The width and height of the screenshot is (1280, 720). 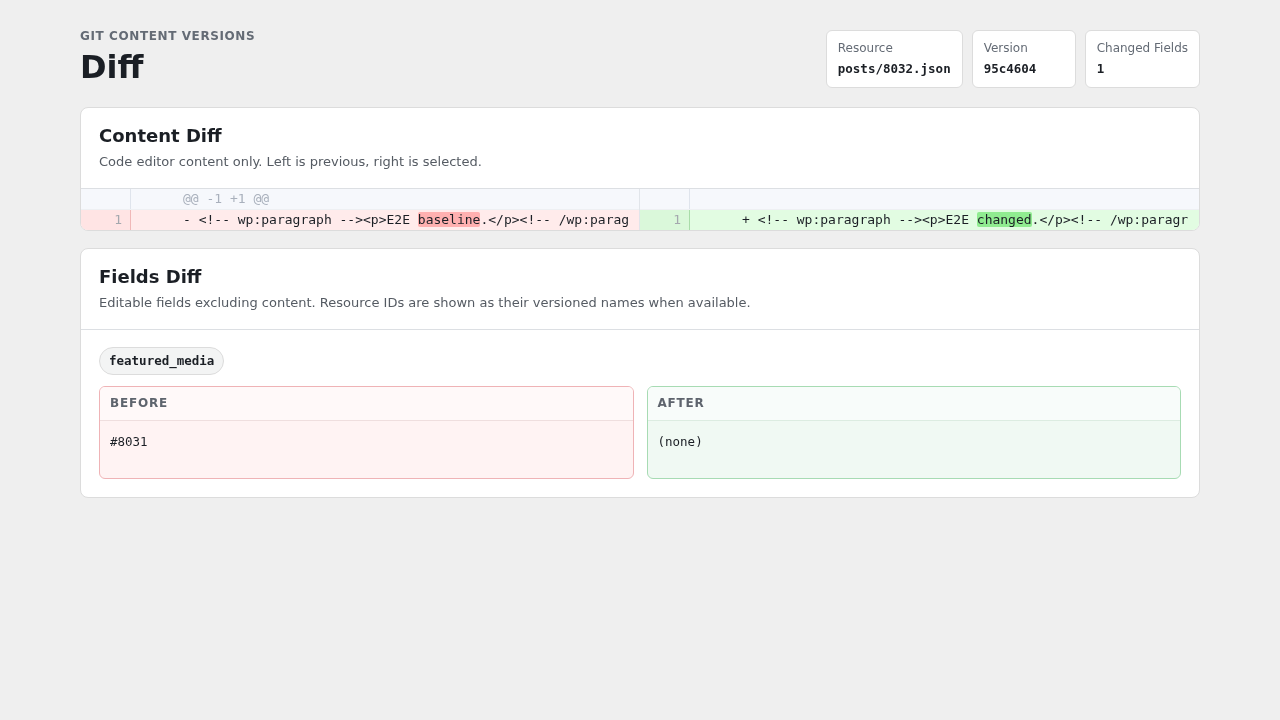 I want to click on field-value: (none), so click(x=680, y=441).